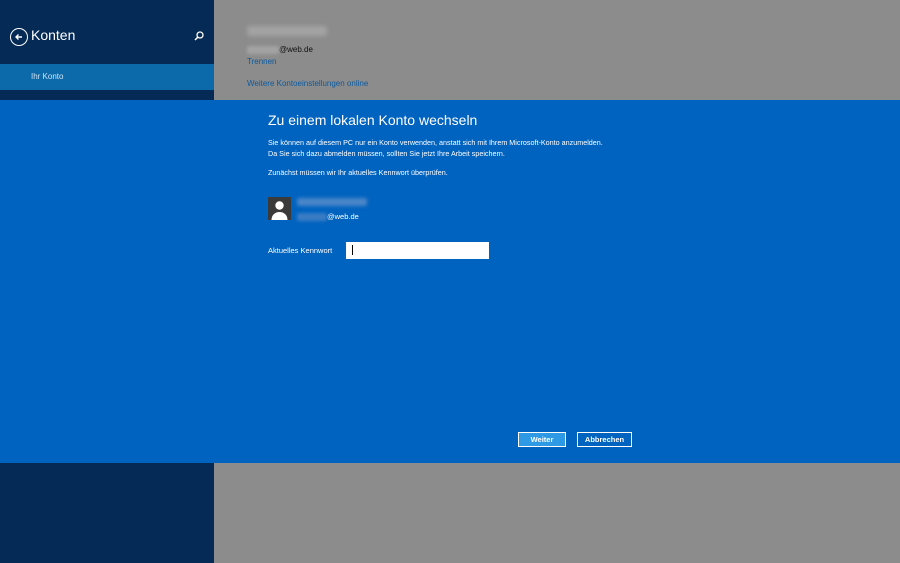 The height and width of the screenshot is (563, 900). I want to click on sidebar-title: Konten, so click(53, 35).